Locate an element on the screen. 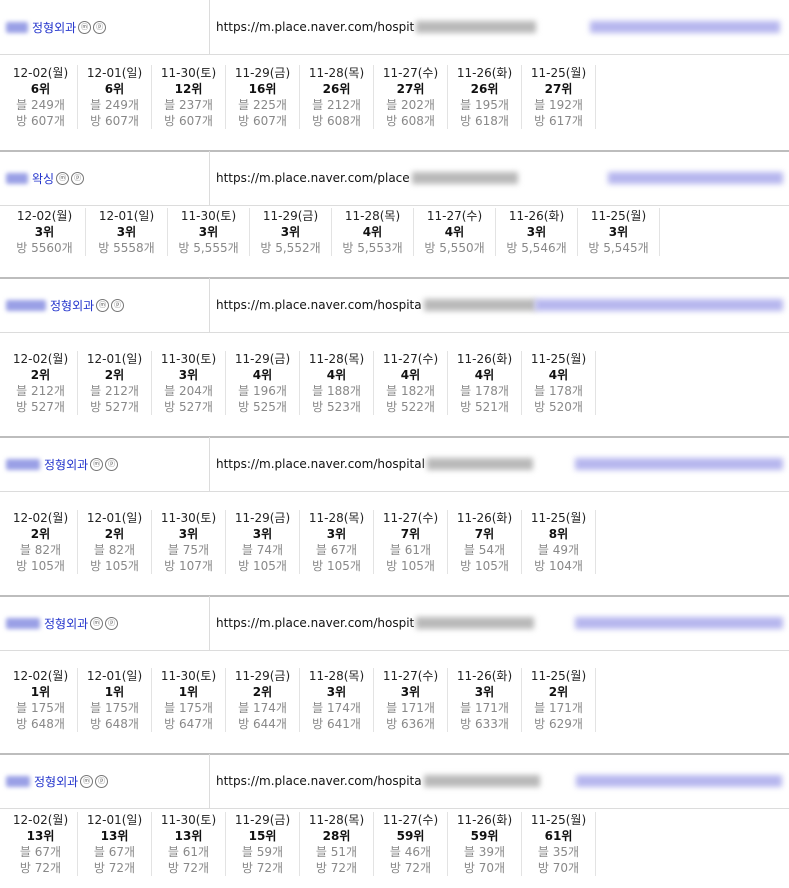 This screenshot has width=789, height=888. visitor-review-count: 방 5,550개 is located at coordinates (454, 248).